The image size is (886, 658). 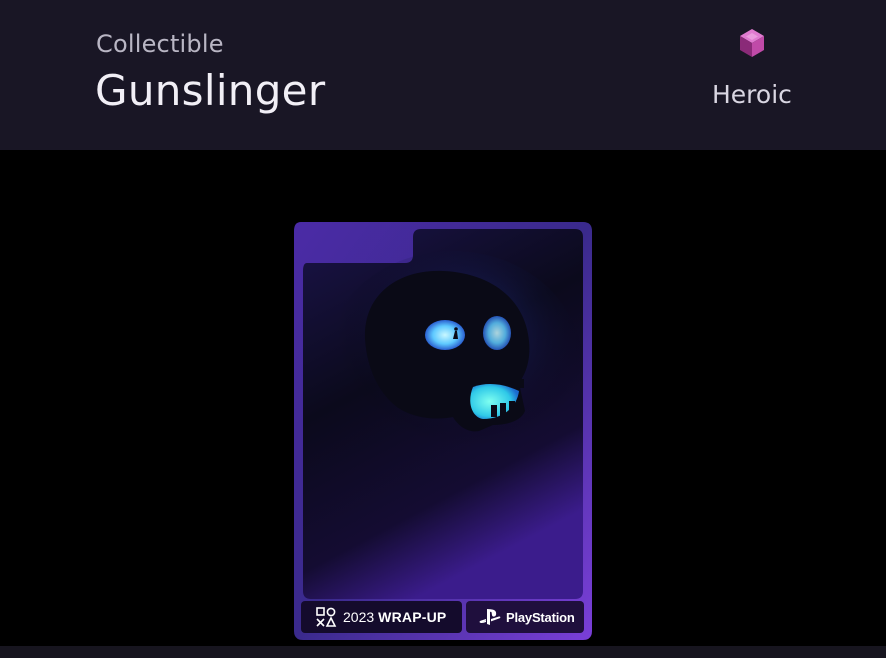 What do you see at coordinates (412, 617) in the screenshot?
I see `wrap-up-label: WRAP-UP` at bounding box center [412, 617].